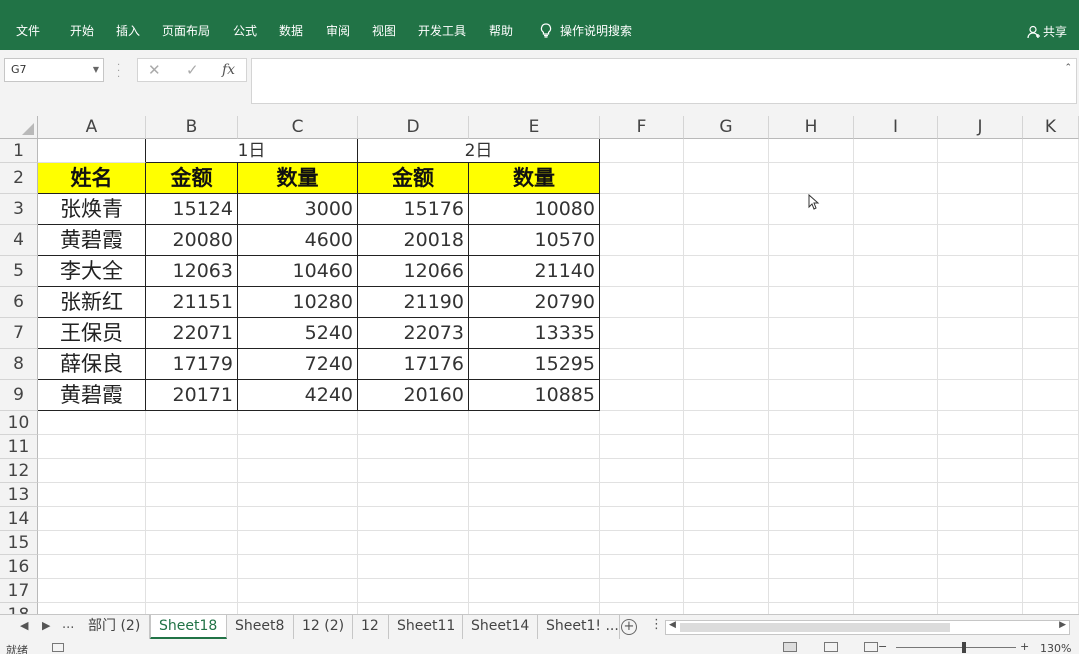  What do you see at coordinates (586, 30) in the screenshot?
I see `tell-me-search: 操作说明搜索` at bounding box center [586, 30].